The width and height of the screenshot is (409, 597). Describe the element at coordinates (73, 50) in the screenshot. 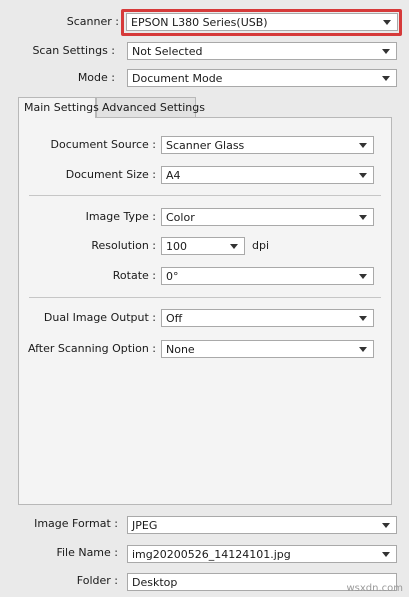

I see `scan-settings-label: Scan Settings :` at that location.